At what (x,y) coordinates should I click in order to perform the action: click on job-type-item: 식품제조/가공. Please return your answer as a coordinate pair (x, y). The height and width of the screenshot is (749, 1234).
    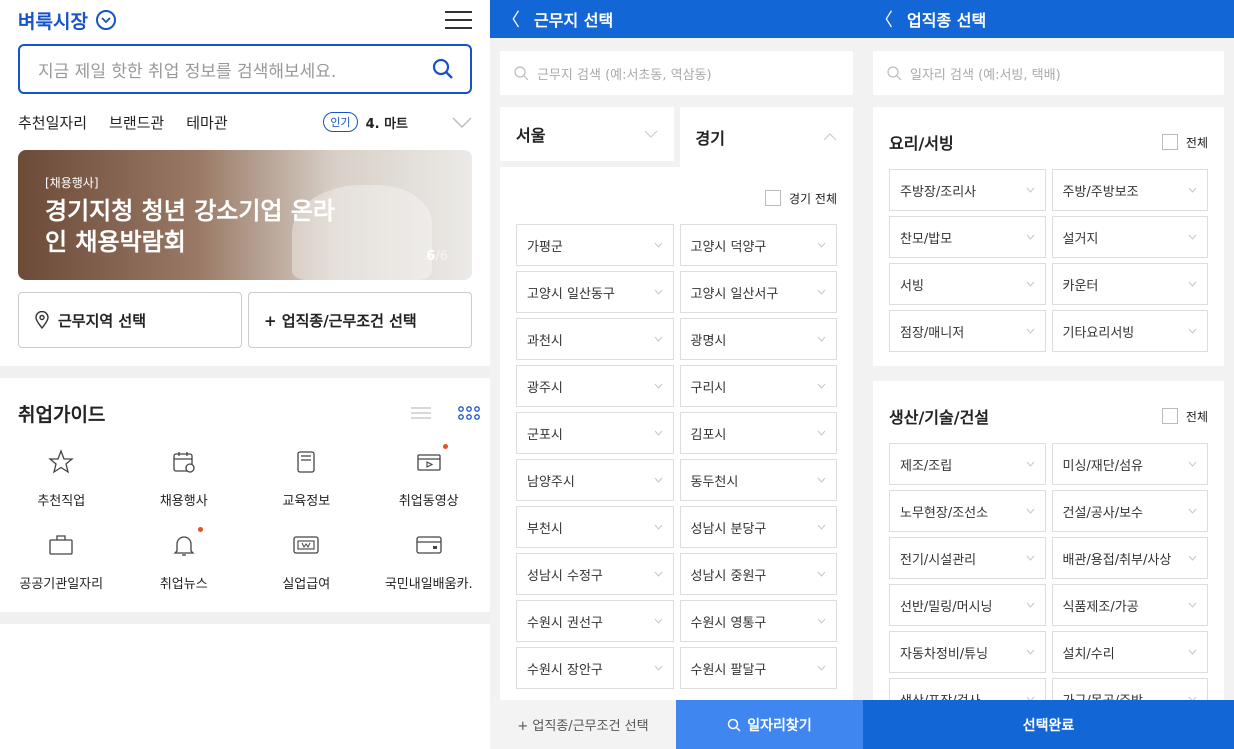
    Looking at the image, I should click on (1129, 605).